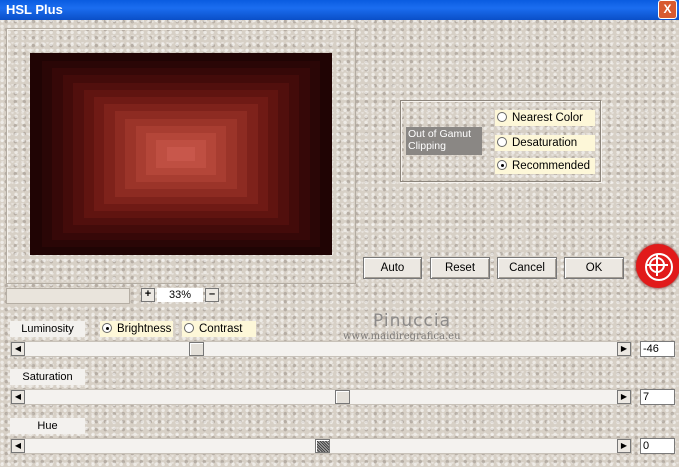 Image resolution: width=679 pixels, height=467 pixels. What do you see at coordinates (47, 377) in the screenshot?
I see `saturation-label: Saturation` at bounding box center [47, 377].